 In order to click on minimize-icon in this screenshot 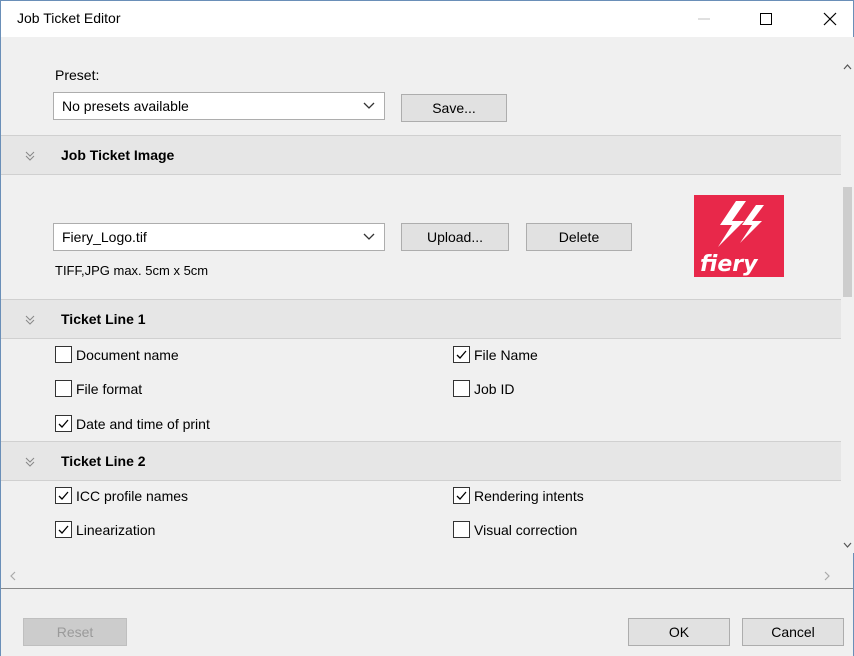, I will do `click(704, 19)`.